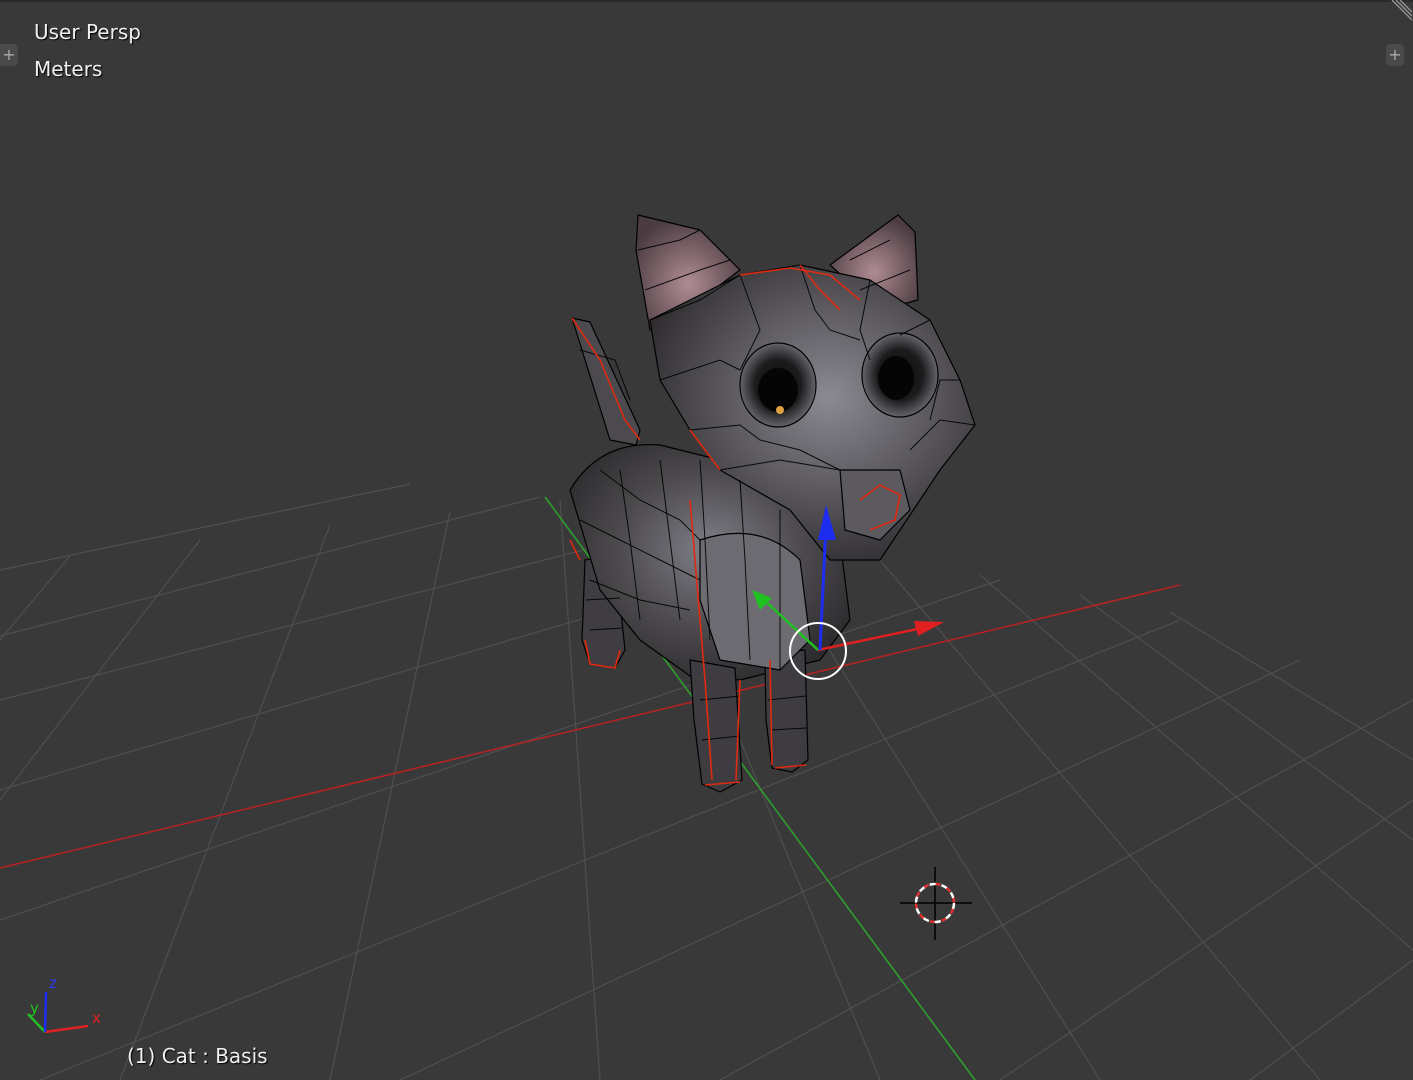 This screenshot has width=1413, height=1080. What do you see at coordinates (53, 983) in the screenshot?
I see `gizmo-z-label: z` at bounding box center [53, 983].